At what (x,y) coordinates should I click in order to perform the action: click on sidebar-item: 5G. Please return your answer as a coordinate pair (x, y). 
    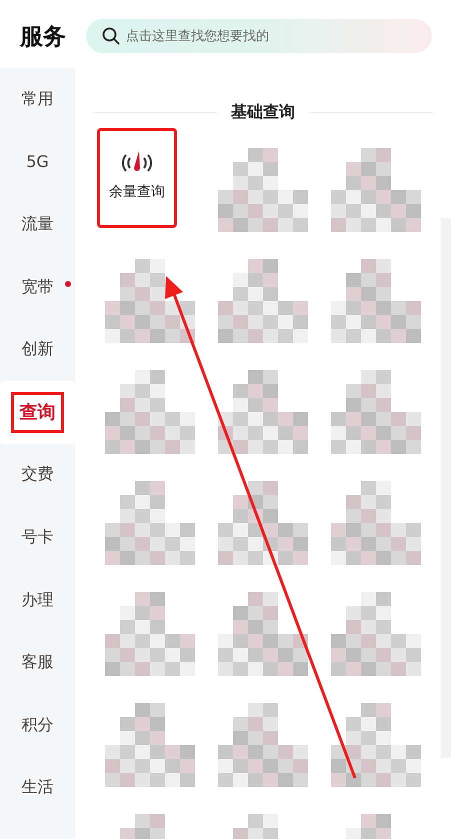
    Looking at the image, I should click on (37, 162).